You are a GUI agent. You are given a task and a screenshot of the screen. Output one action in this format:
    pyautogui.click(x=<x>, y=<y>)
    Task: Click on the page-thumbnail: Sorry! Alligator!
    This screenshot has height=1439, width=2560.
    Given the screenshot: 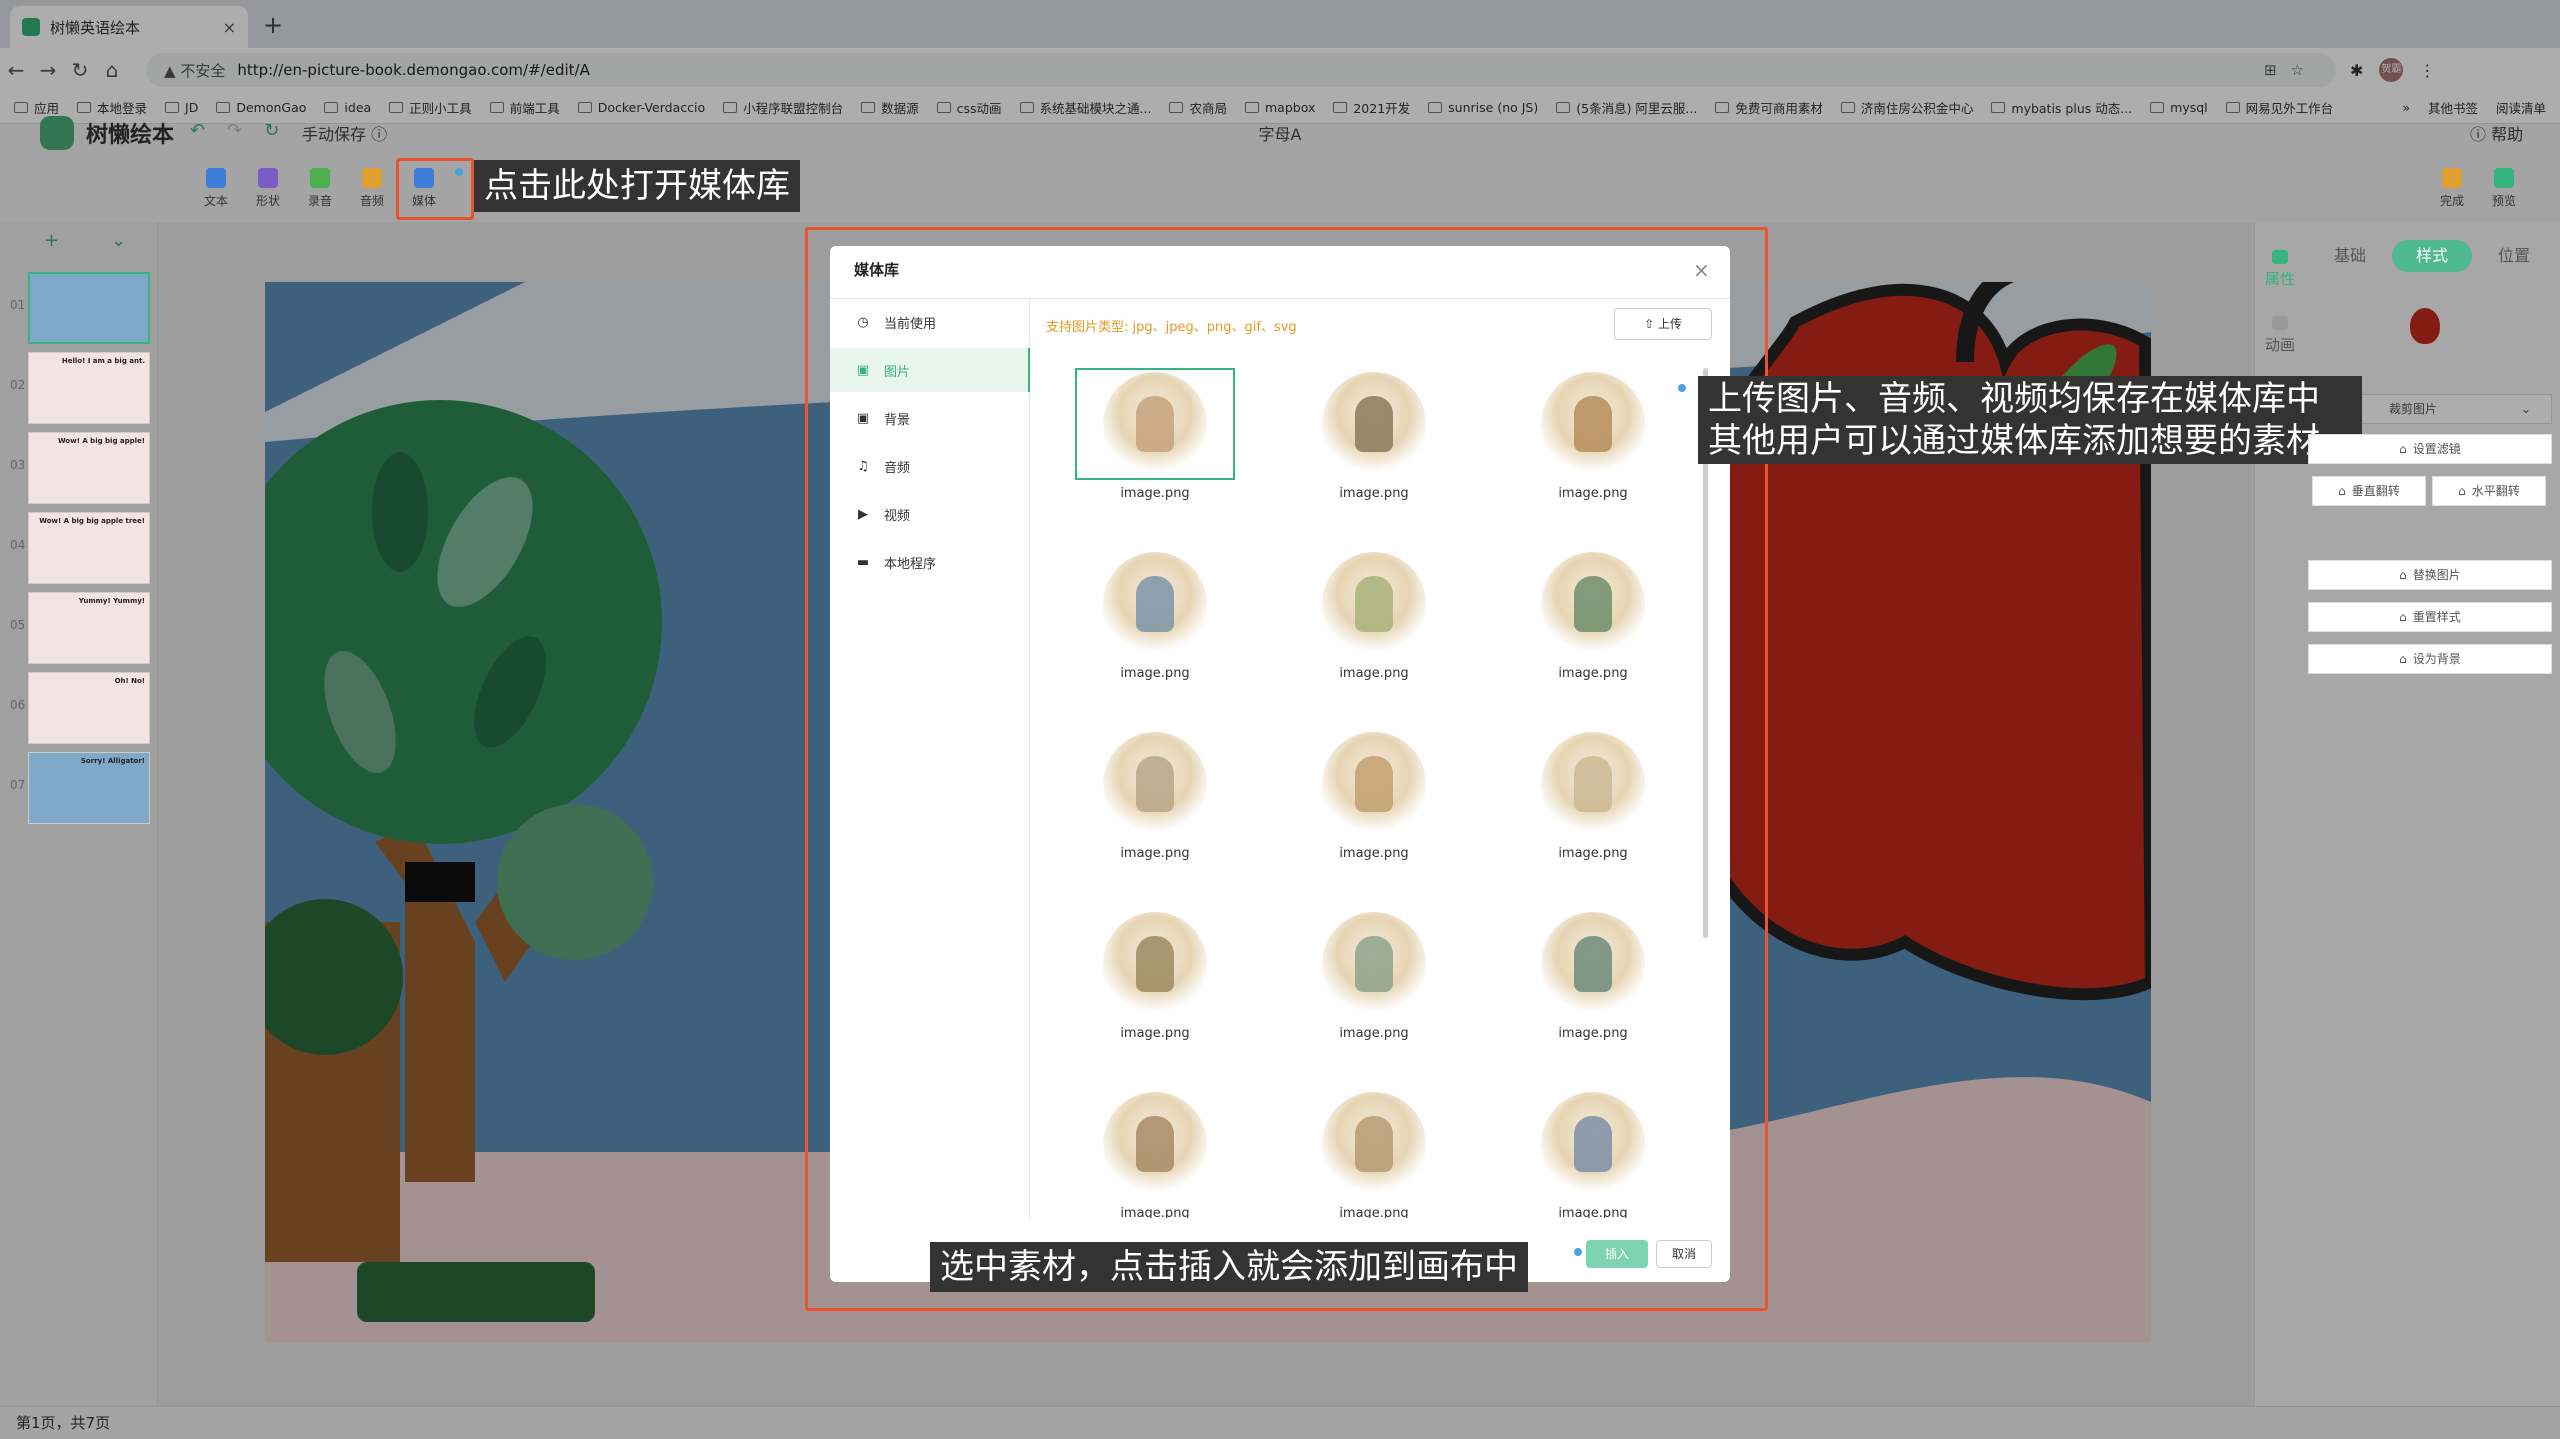 What is the action you would take?
    pyautogui.click(x=89, y=788)
    